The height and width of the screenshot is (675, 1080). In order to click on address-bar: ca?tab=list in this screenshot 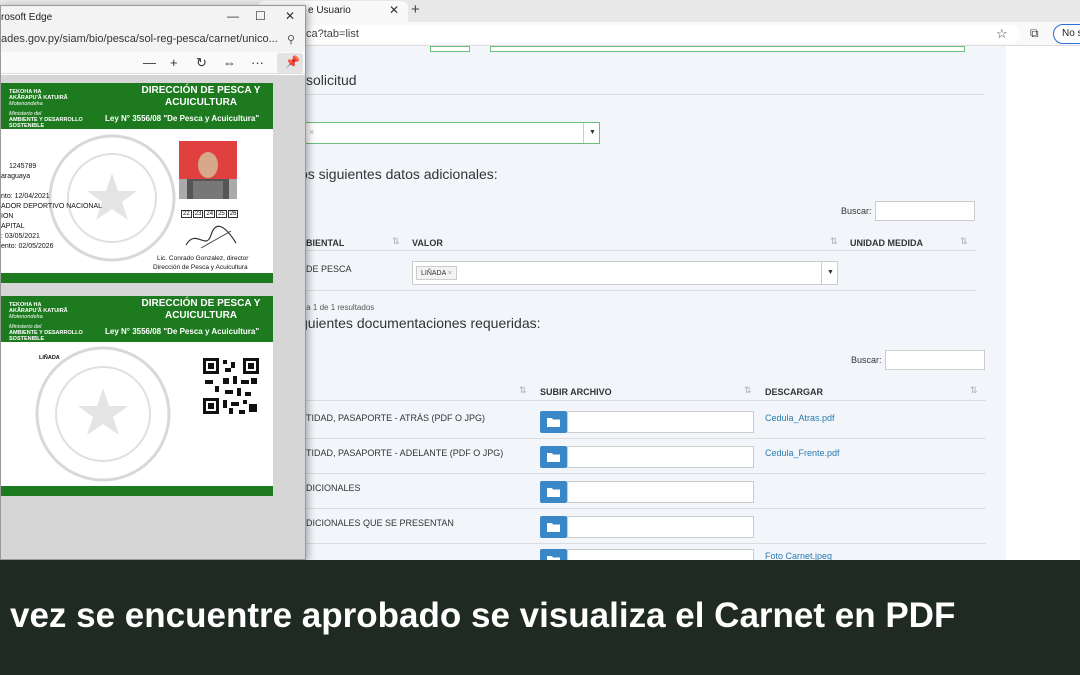, I will do `click(655, 34)`.